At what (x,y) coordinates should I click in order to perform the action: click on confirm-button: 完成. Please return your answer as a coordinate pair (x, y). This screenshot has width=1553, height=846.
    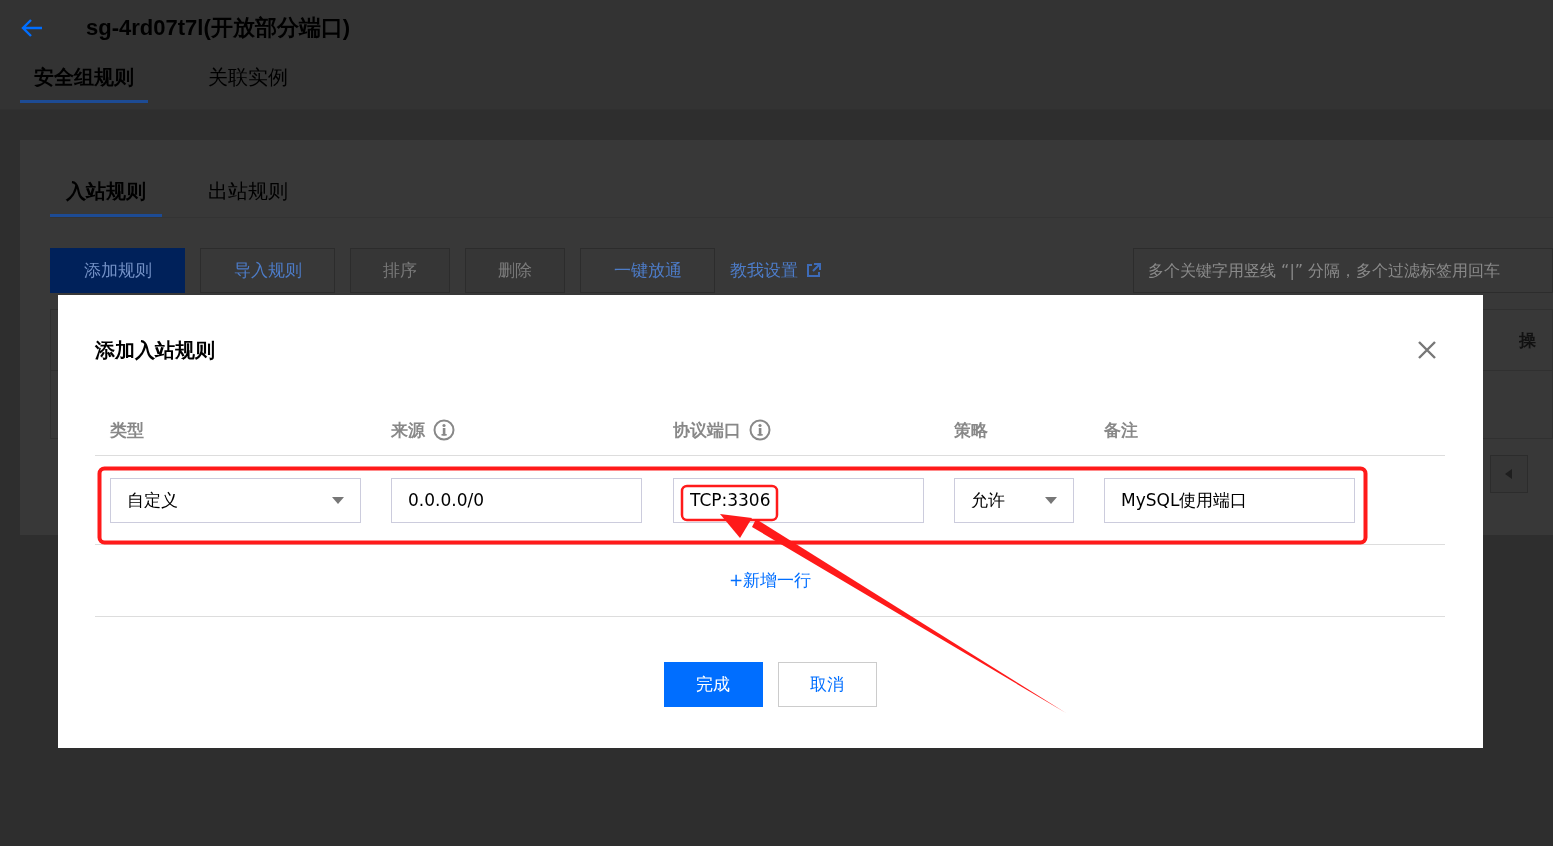
    Looking at the image, I should click on (713, 684).